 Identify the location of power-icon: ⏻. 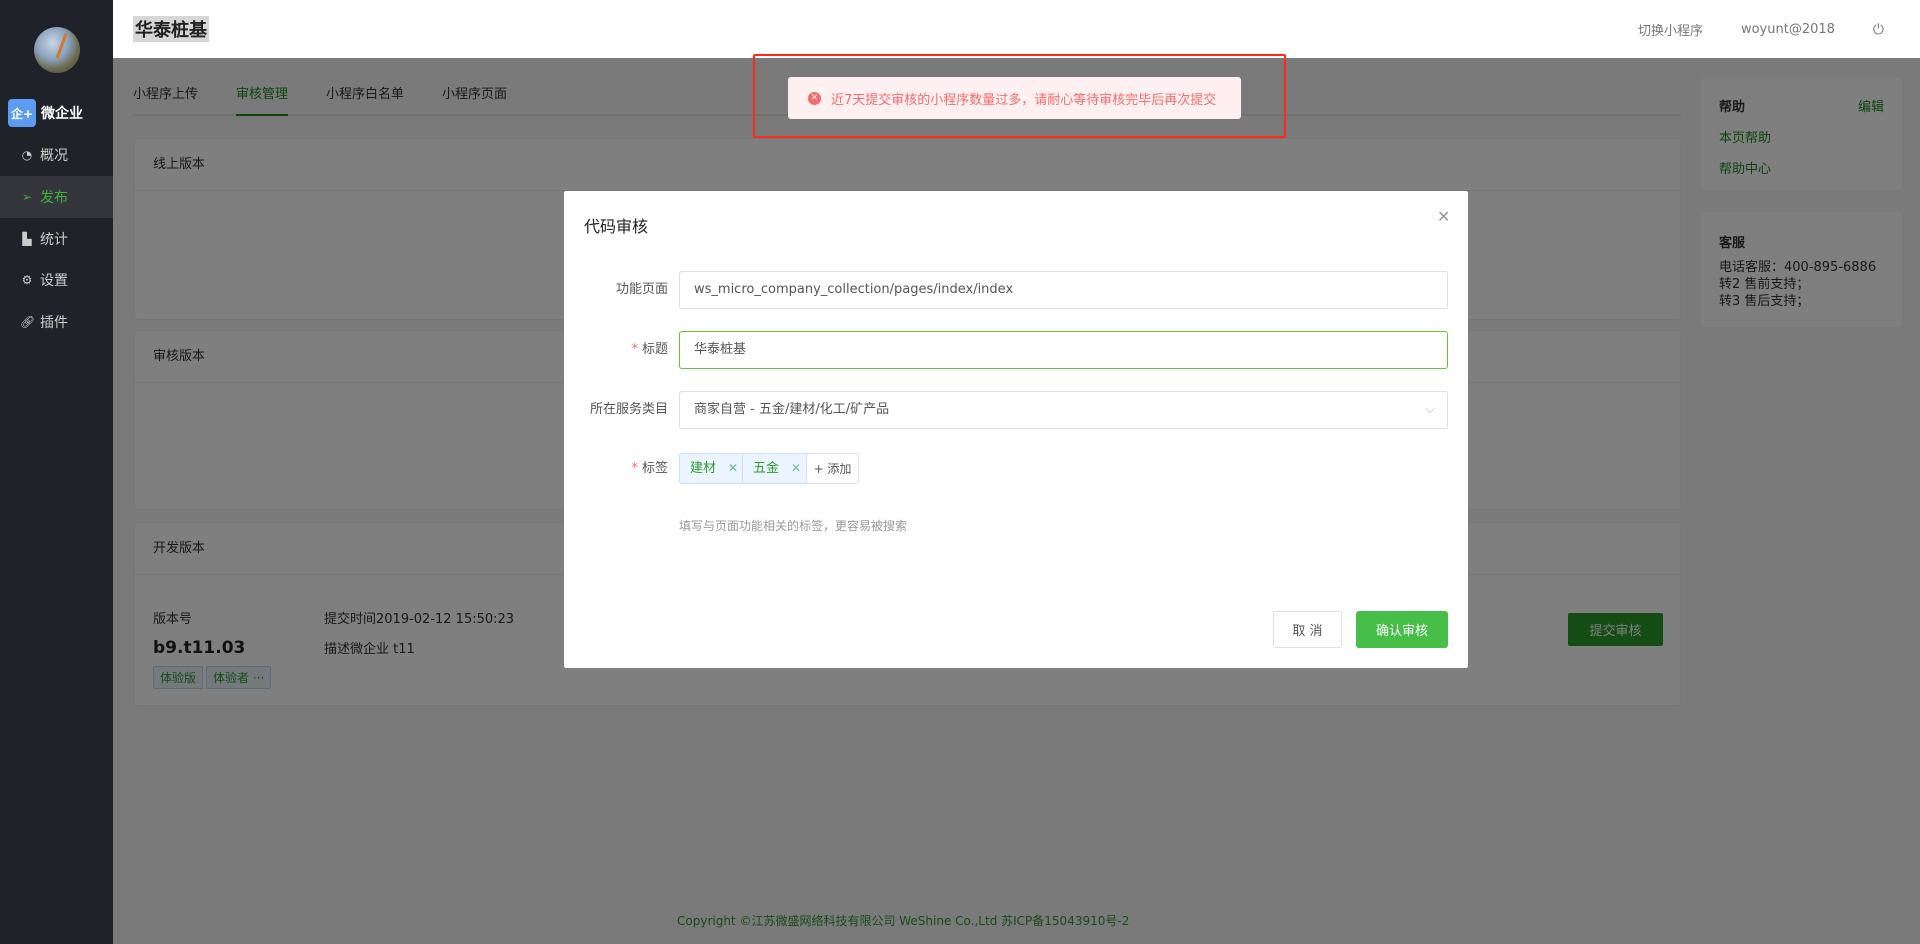
(1878, 30).